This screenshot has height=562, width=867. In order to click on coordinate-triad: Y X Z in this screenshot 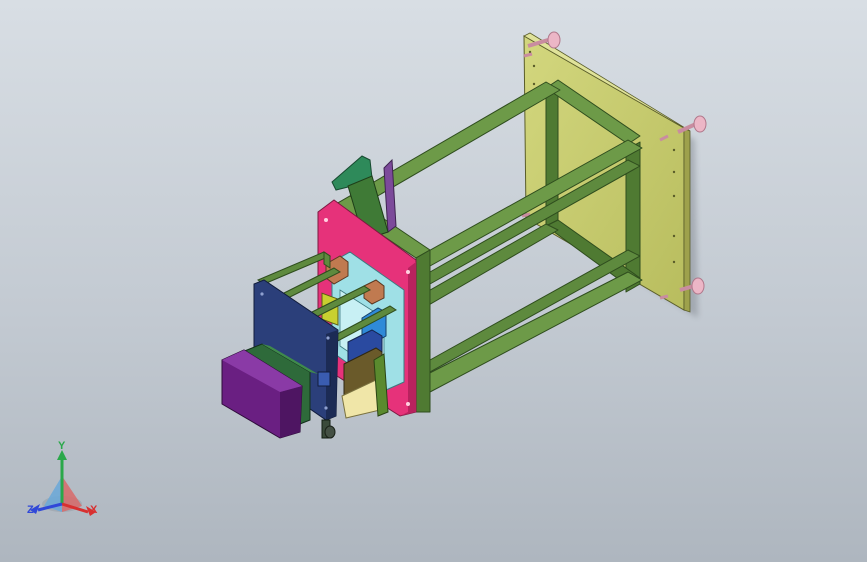, I will do `click(65, 483)`.